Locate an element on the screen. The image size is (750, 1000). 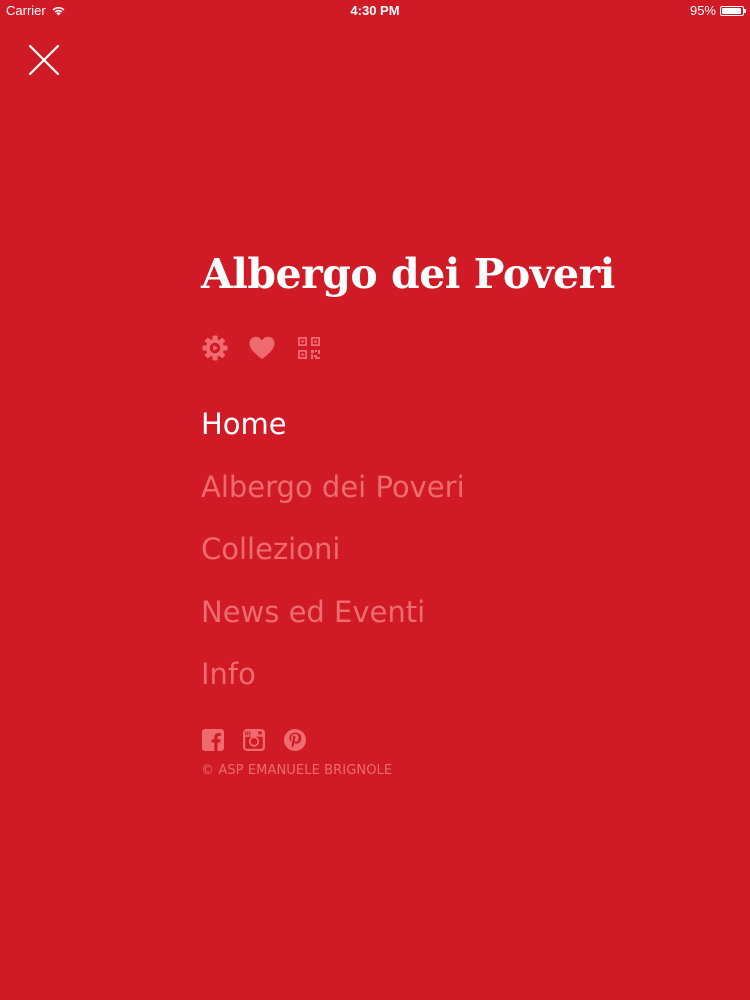
nav-item-collezioni: Collezioni is located at coordinates (461, 549).